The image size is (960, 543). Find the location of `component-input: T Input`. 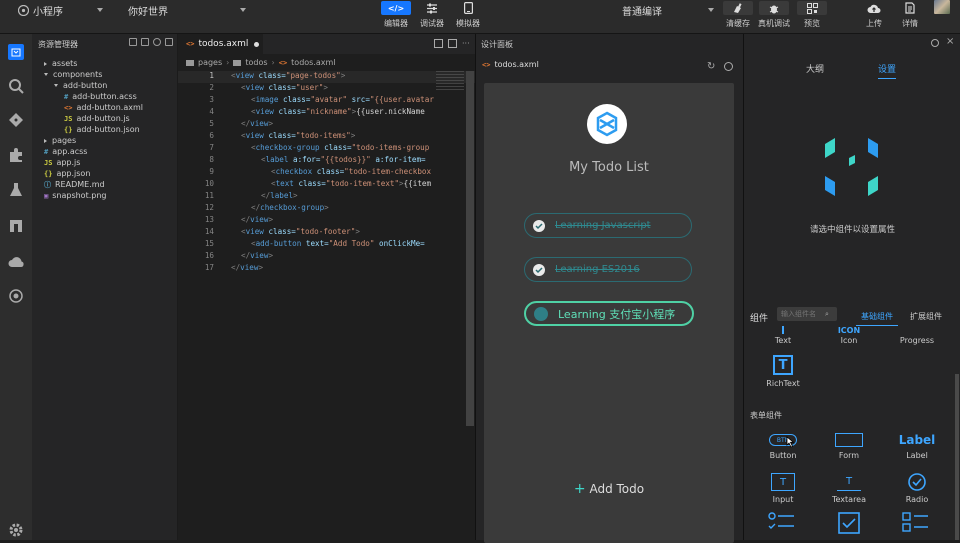

component-input: T Input is located at coordinates (783, 487).